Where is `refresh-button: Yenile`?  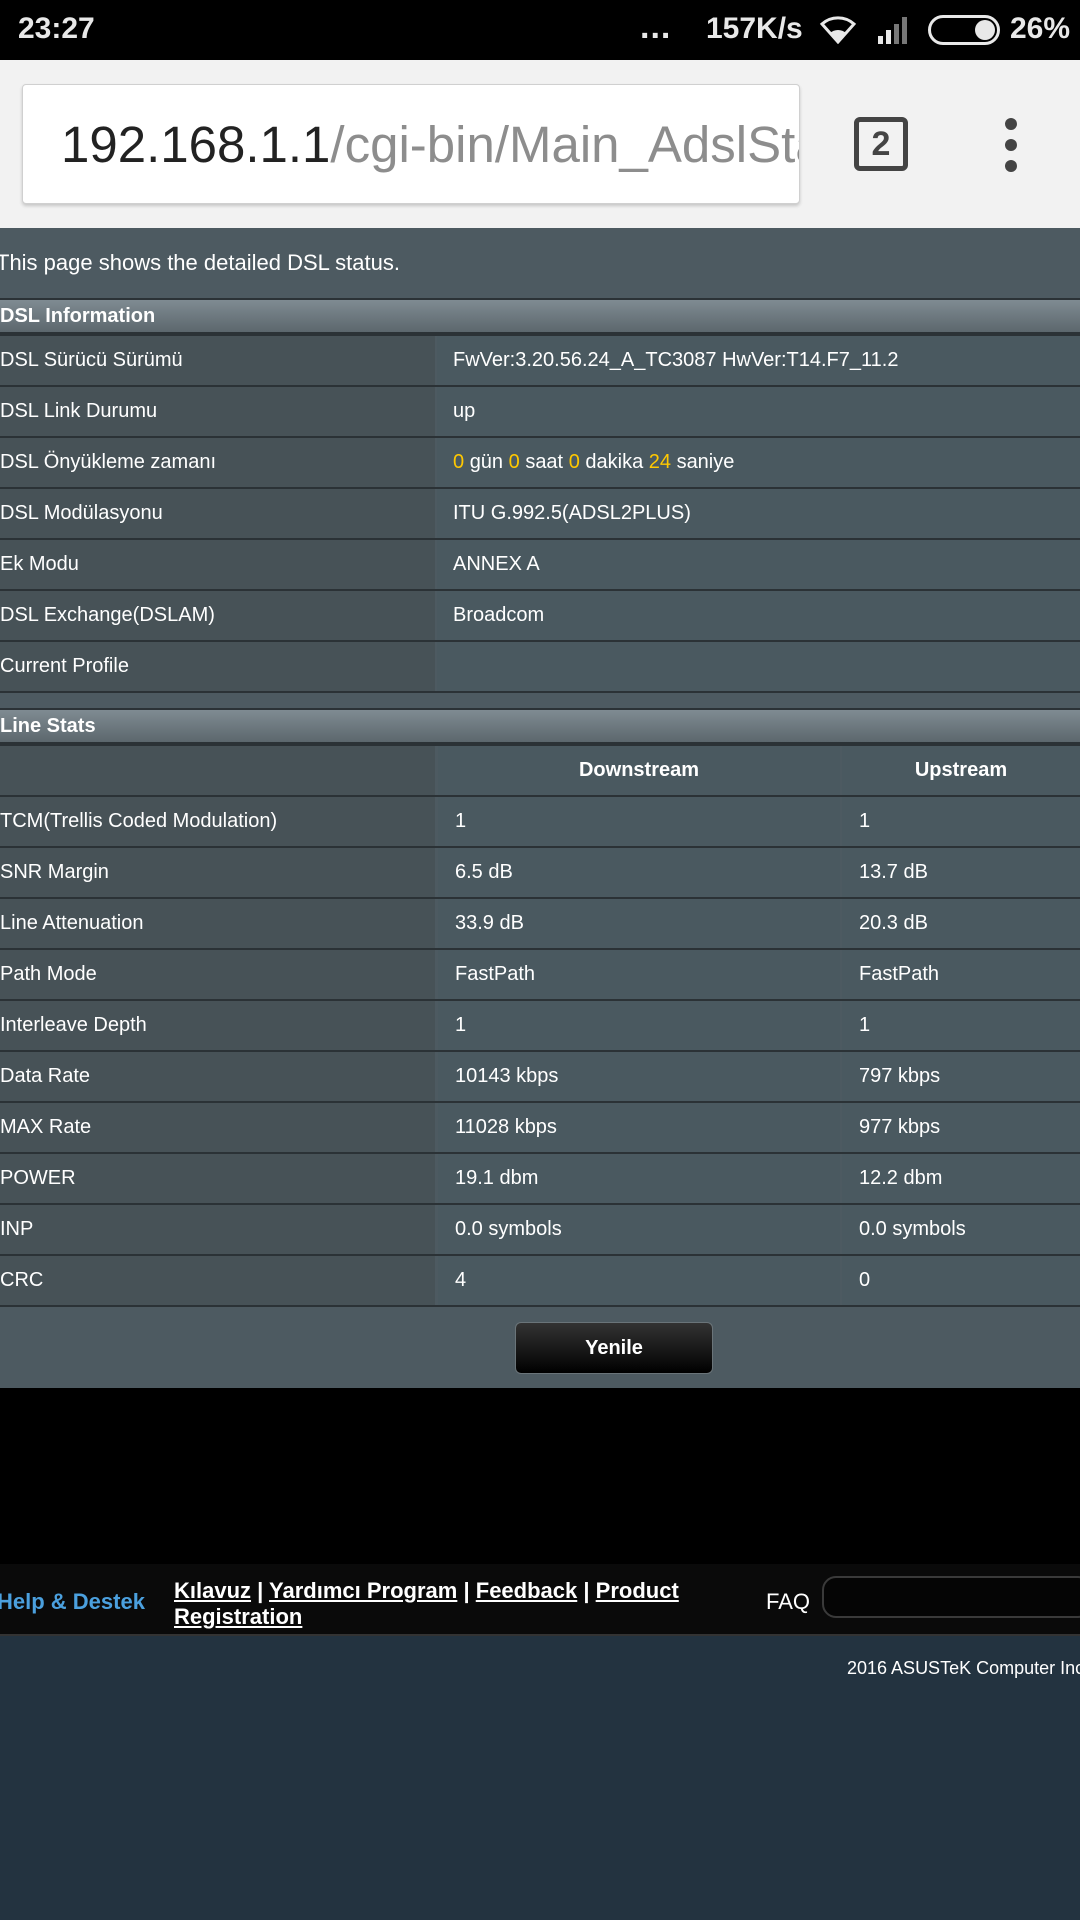
refresh-button: Yenile is located at coordinates (614, 1348).